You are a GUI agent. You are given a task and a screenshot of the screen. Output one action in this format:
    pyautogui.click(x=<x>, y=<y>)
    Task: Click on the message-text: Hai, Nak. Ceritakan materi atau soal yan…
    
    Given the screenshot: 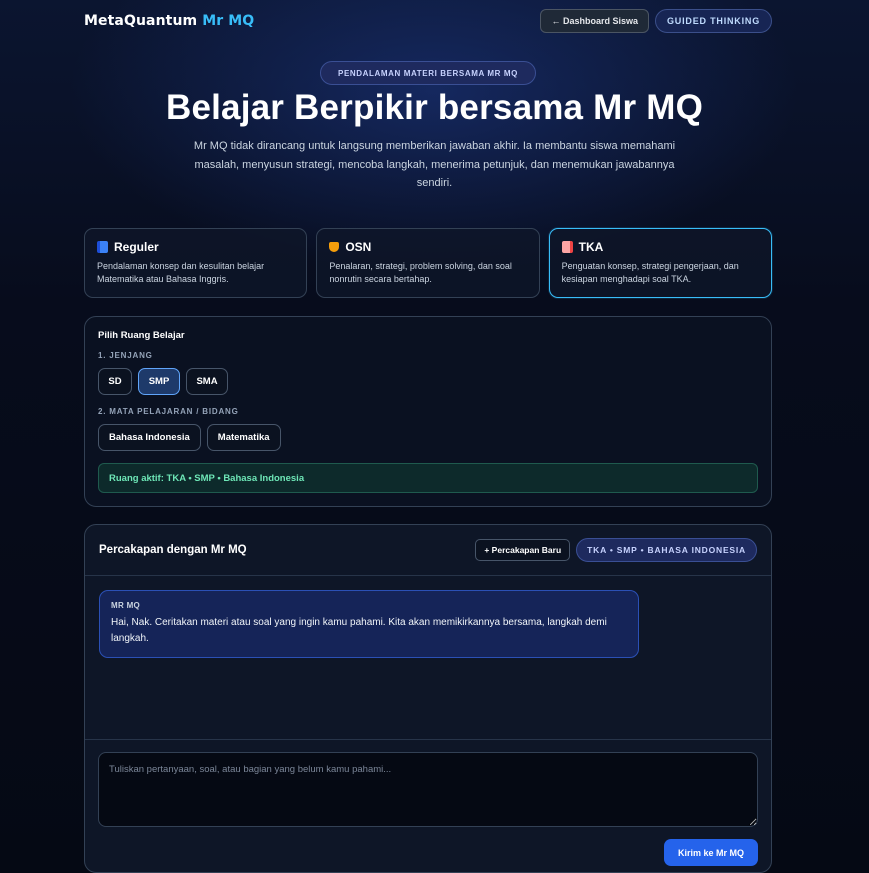 What is the action you would take?
    pyautogui.click(x=359, y=630)
    